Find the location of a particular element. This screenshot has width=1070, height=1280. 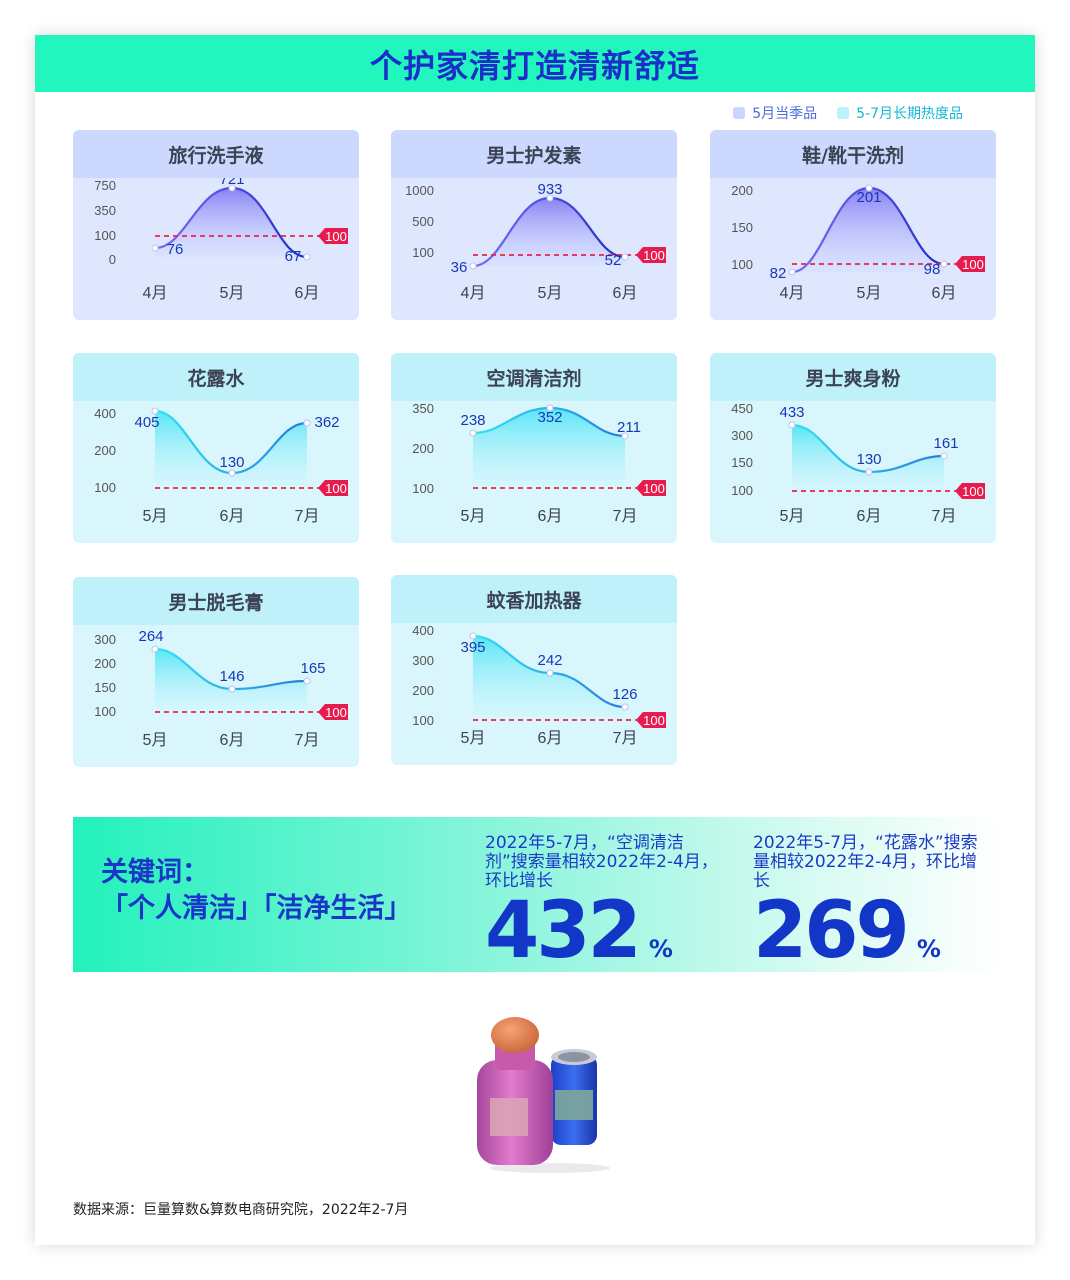

data-label: 76 is located at coordinates (175, 249).